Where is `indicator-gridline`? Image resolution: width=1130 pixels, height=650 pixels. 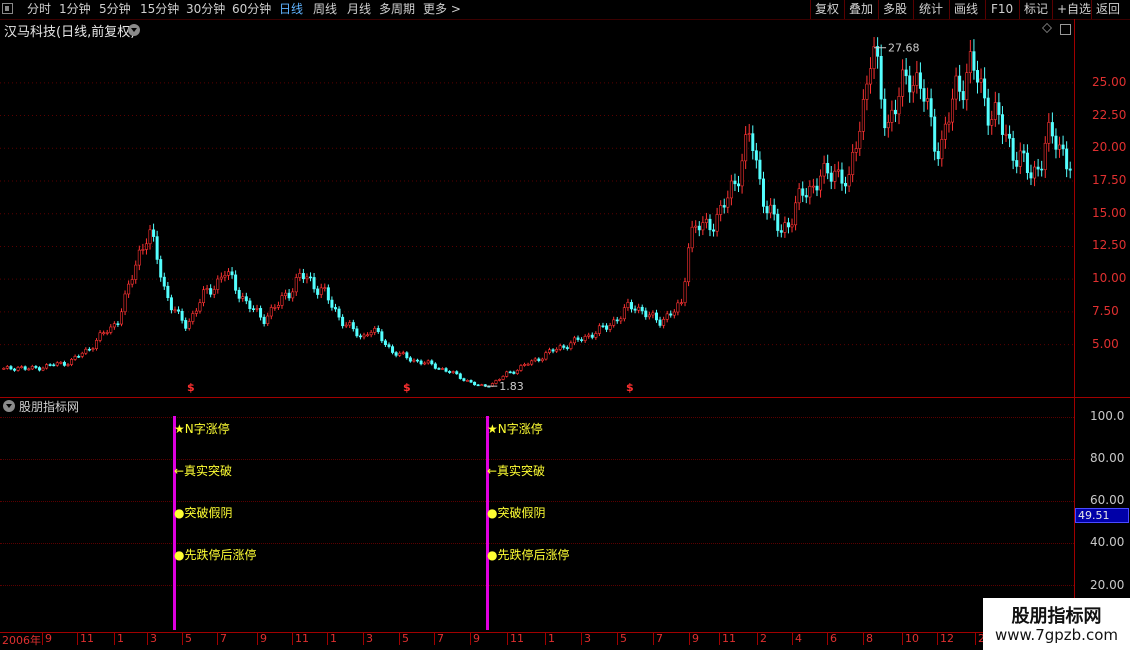 indicator-gridline is located at coordinates (537, 417).